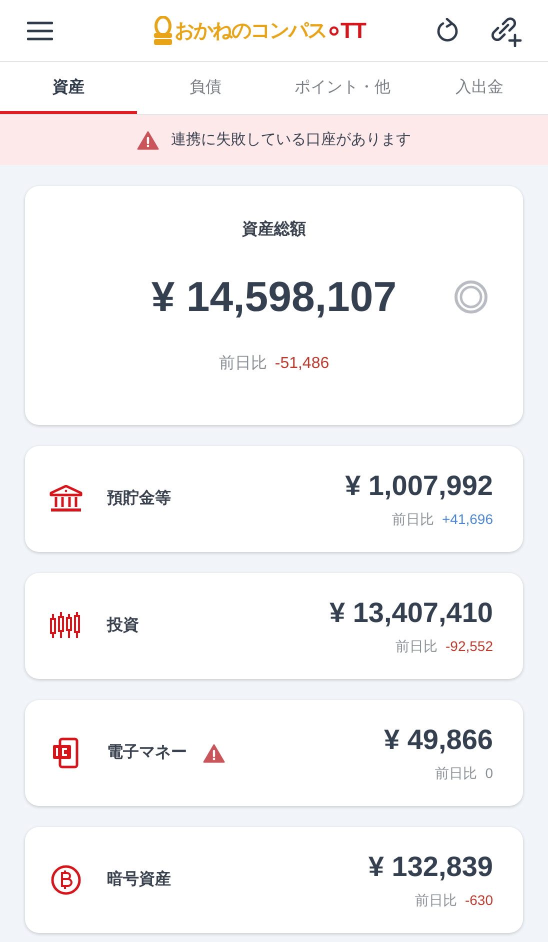  Describe the element at coordinates (139, 498) in the screenshot. I see `category-label: 預貯金等` at that location.